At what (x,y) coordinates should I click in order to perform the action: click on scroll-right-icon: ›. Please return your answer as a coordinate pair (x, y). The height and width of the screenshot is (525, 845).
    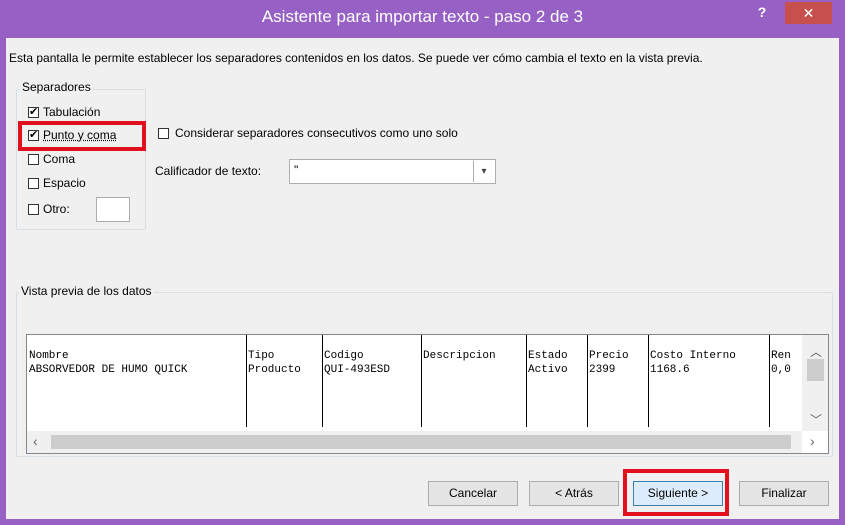
    Looking at the image, I should click on (812, 441).